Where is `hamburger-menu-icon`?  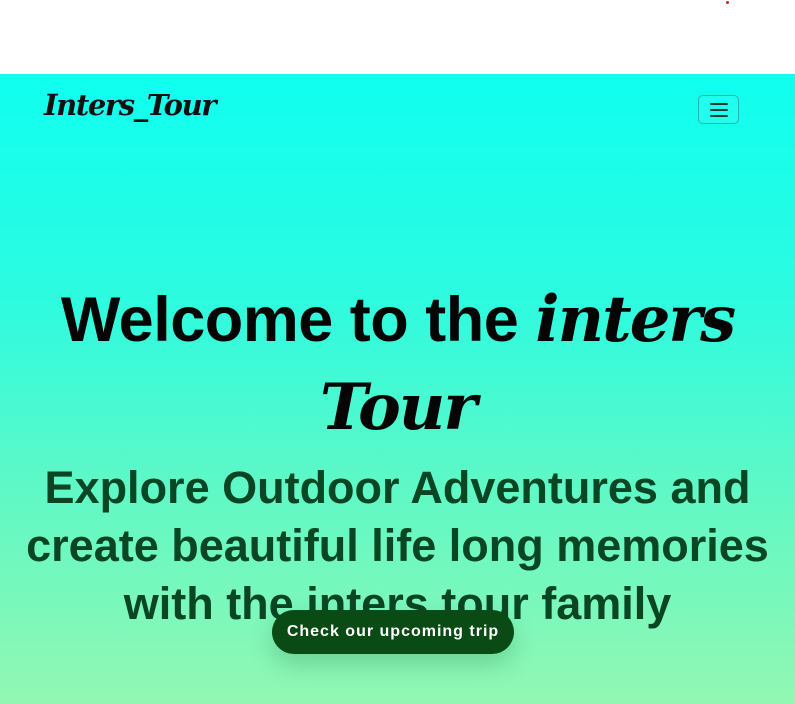
hamburger-menu-icon is located at coordinates (718, 109).